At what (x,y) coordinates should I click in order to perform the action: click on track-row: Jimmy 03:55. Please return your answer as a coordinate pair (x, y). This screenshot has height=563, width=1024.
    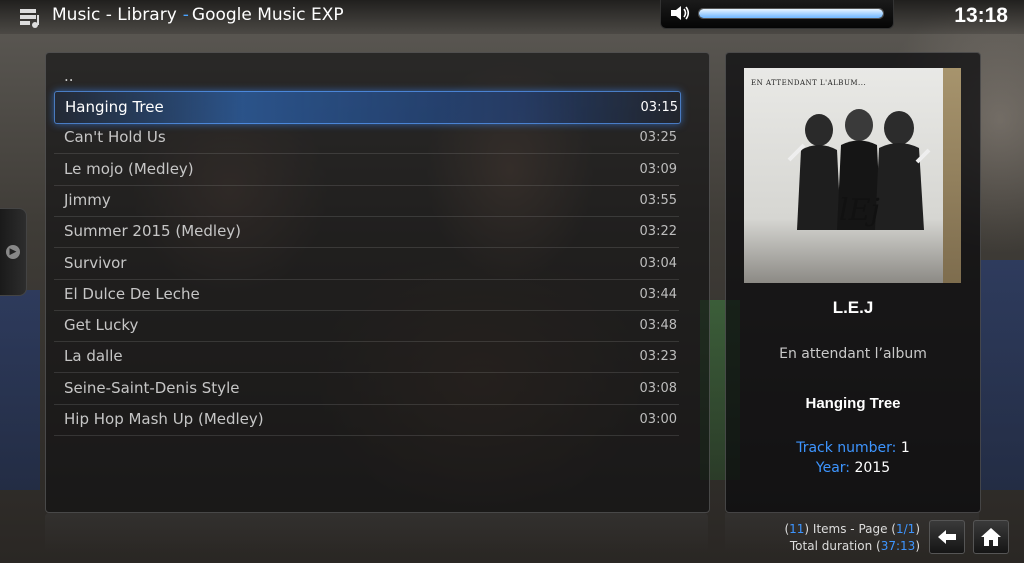
    Looking at the image, I should click on (366, 201).